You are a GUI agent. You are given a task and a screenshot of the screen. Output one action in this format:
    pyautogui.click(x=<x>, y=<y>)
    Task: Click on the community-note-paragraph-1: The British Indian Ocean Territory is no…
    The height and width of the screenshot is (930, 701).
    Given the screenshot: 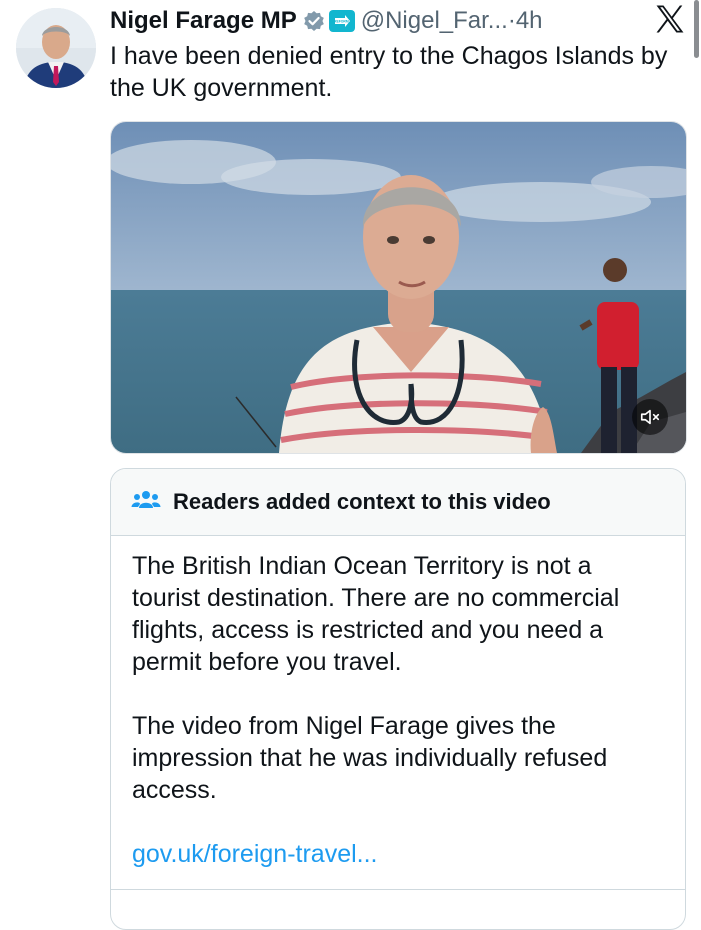 What is the action you would take?
    pyautogui.click(x=376, y=614)
    